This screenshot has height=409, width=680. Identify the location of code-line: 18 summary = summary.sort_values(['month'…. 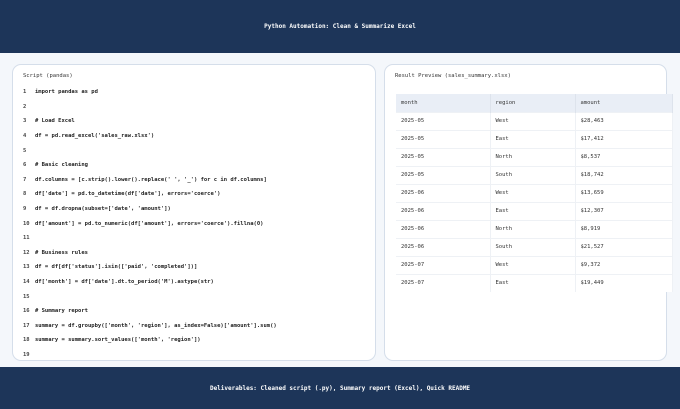
(199, 340).